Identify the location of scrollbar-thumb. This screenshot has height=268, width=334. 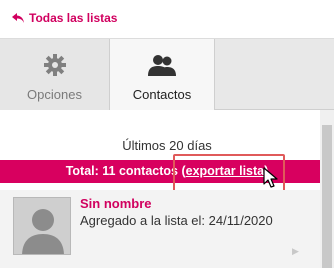
(327, 196).